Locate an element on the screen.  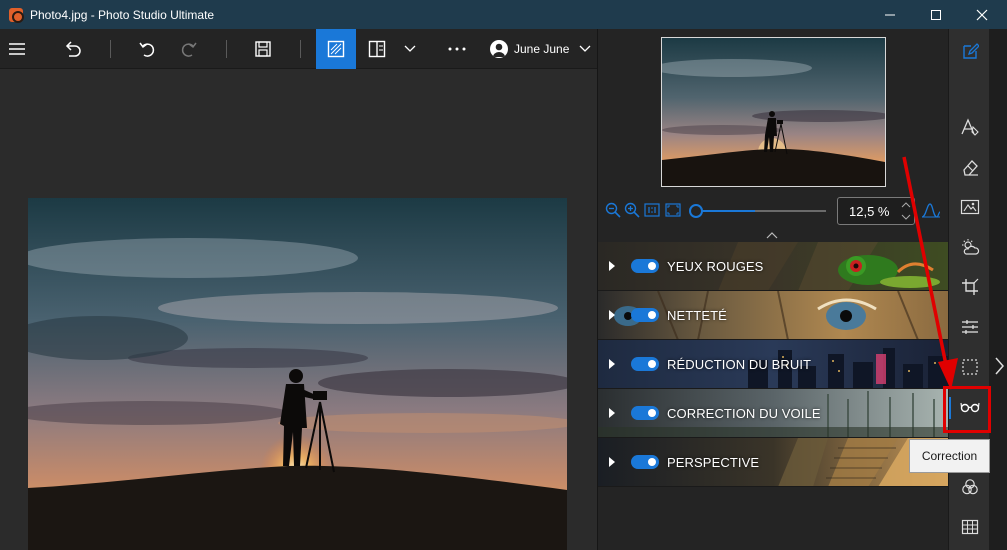
more-icon is located at coordinates (457, 49).